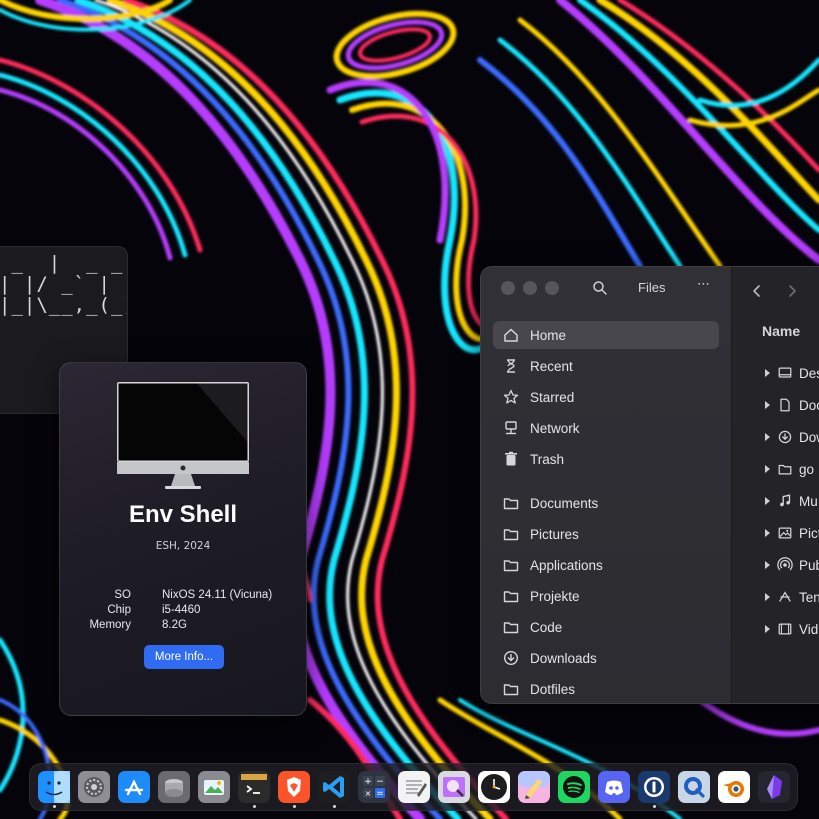 This screenshot has width=819, height=819. What do you see at coordinates (757, 291) in the screenshot?
I see `back-arrow-icon` at bounding box center [757, 291].